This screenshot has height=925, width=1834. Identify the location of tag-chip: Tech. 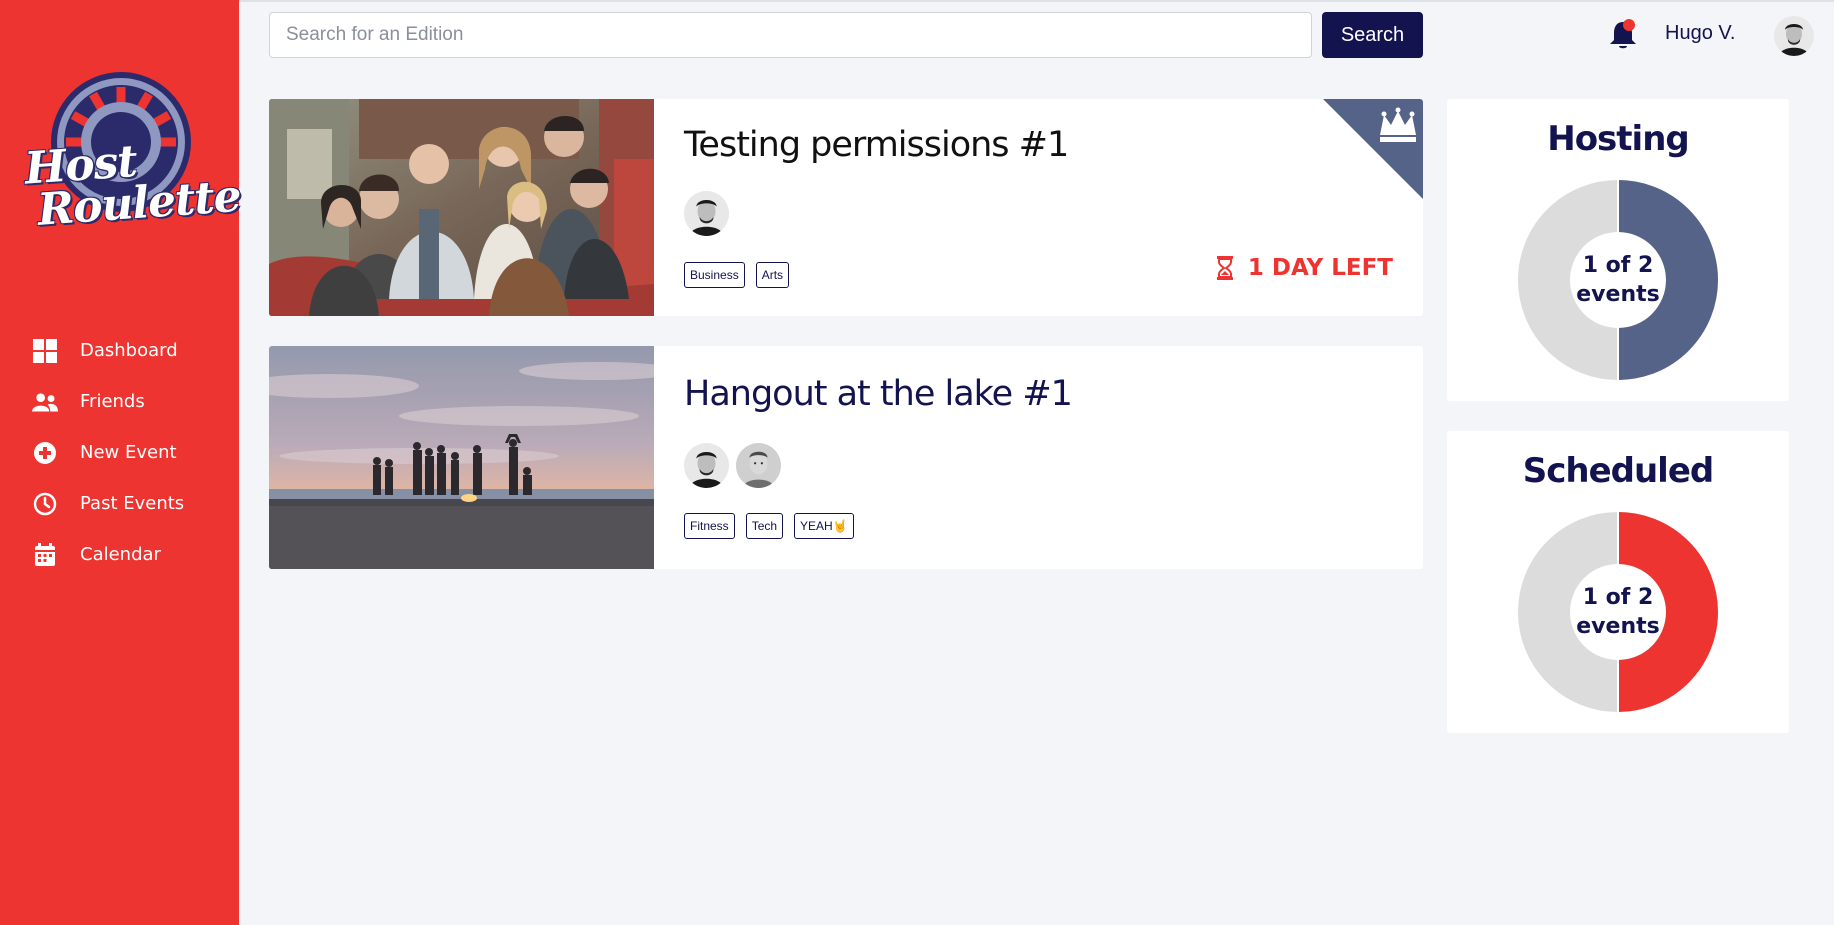
(764, 526).